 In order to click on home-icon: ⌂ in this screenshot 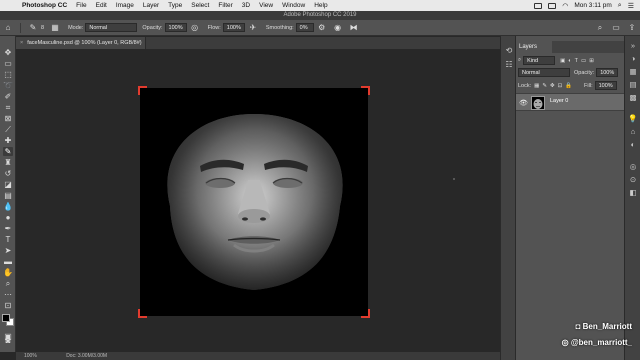, I will do `click(8, 27)`.